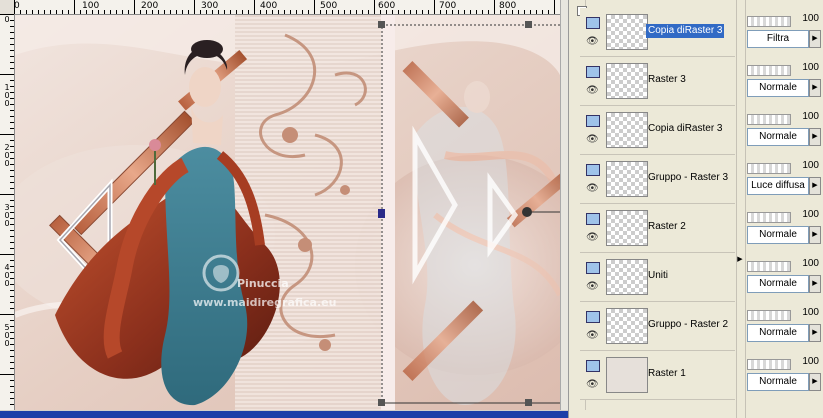 Image resolution: width=823 pixels, height=418 pixels. What do you see at coordinates (778, 186) in the screenshot?
I see `blend-mode-select: Luce diffusa` at bounding box center [778, 186].